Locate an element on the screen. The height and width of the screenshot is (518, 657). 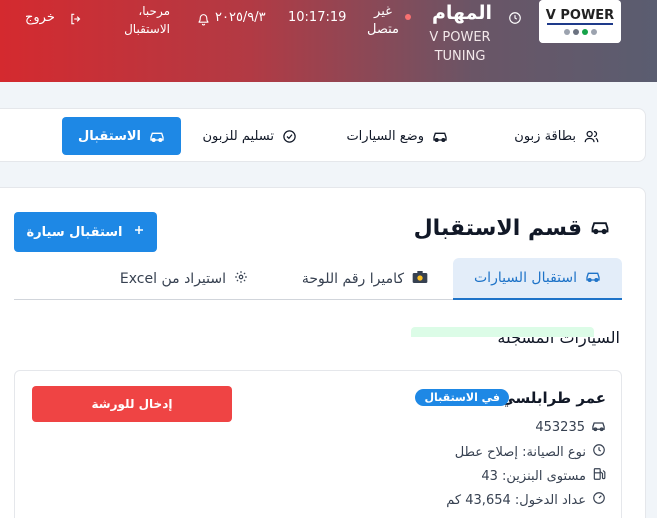
odometer-row: عداد الدخول: 43,654 كم is located at coordinates (526, 500).